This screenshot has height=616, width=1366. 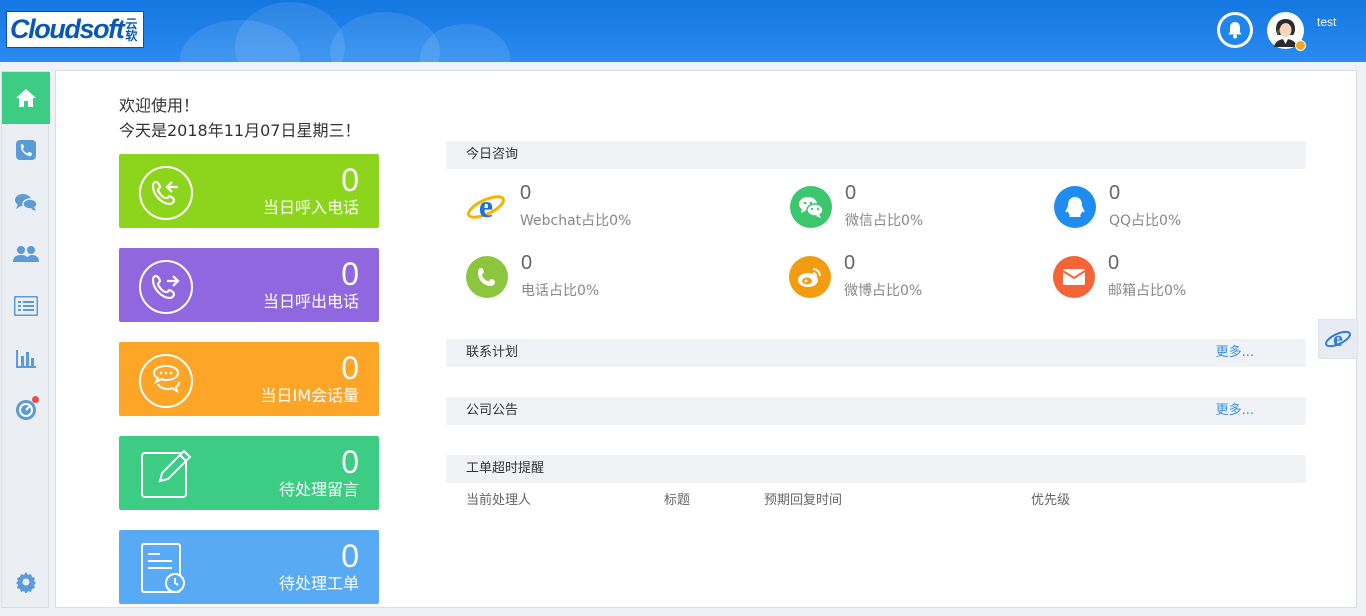 I want to click on column-header-title: 标题, so click(x=677, y=500).